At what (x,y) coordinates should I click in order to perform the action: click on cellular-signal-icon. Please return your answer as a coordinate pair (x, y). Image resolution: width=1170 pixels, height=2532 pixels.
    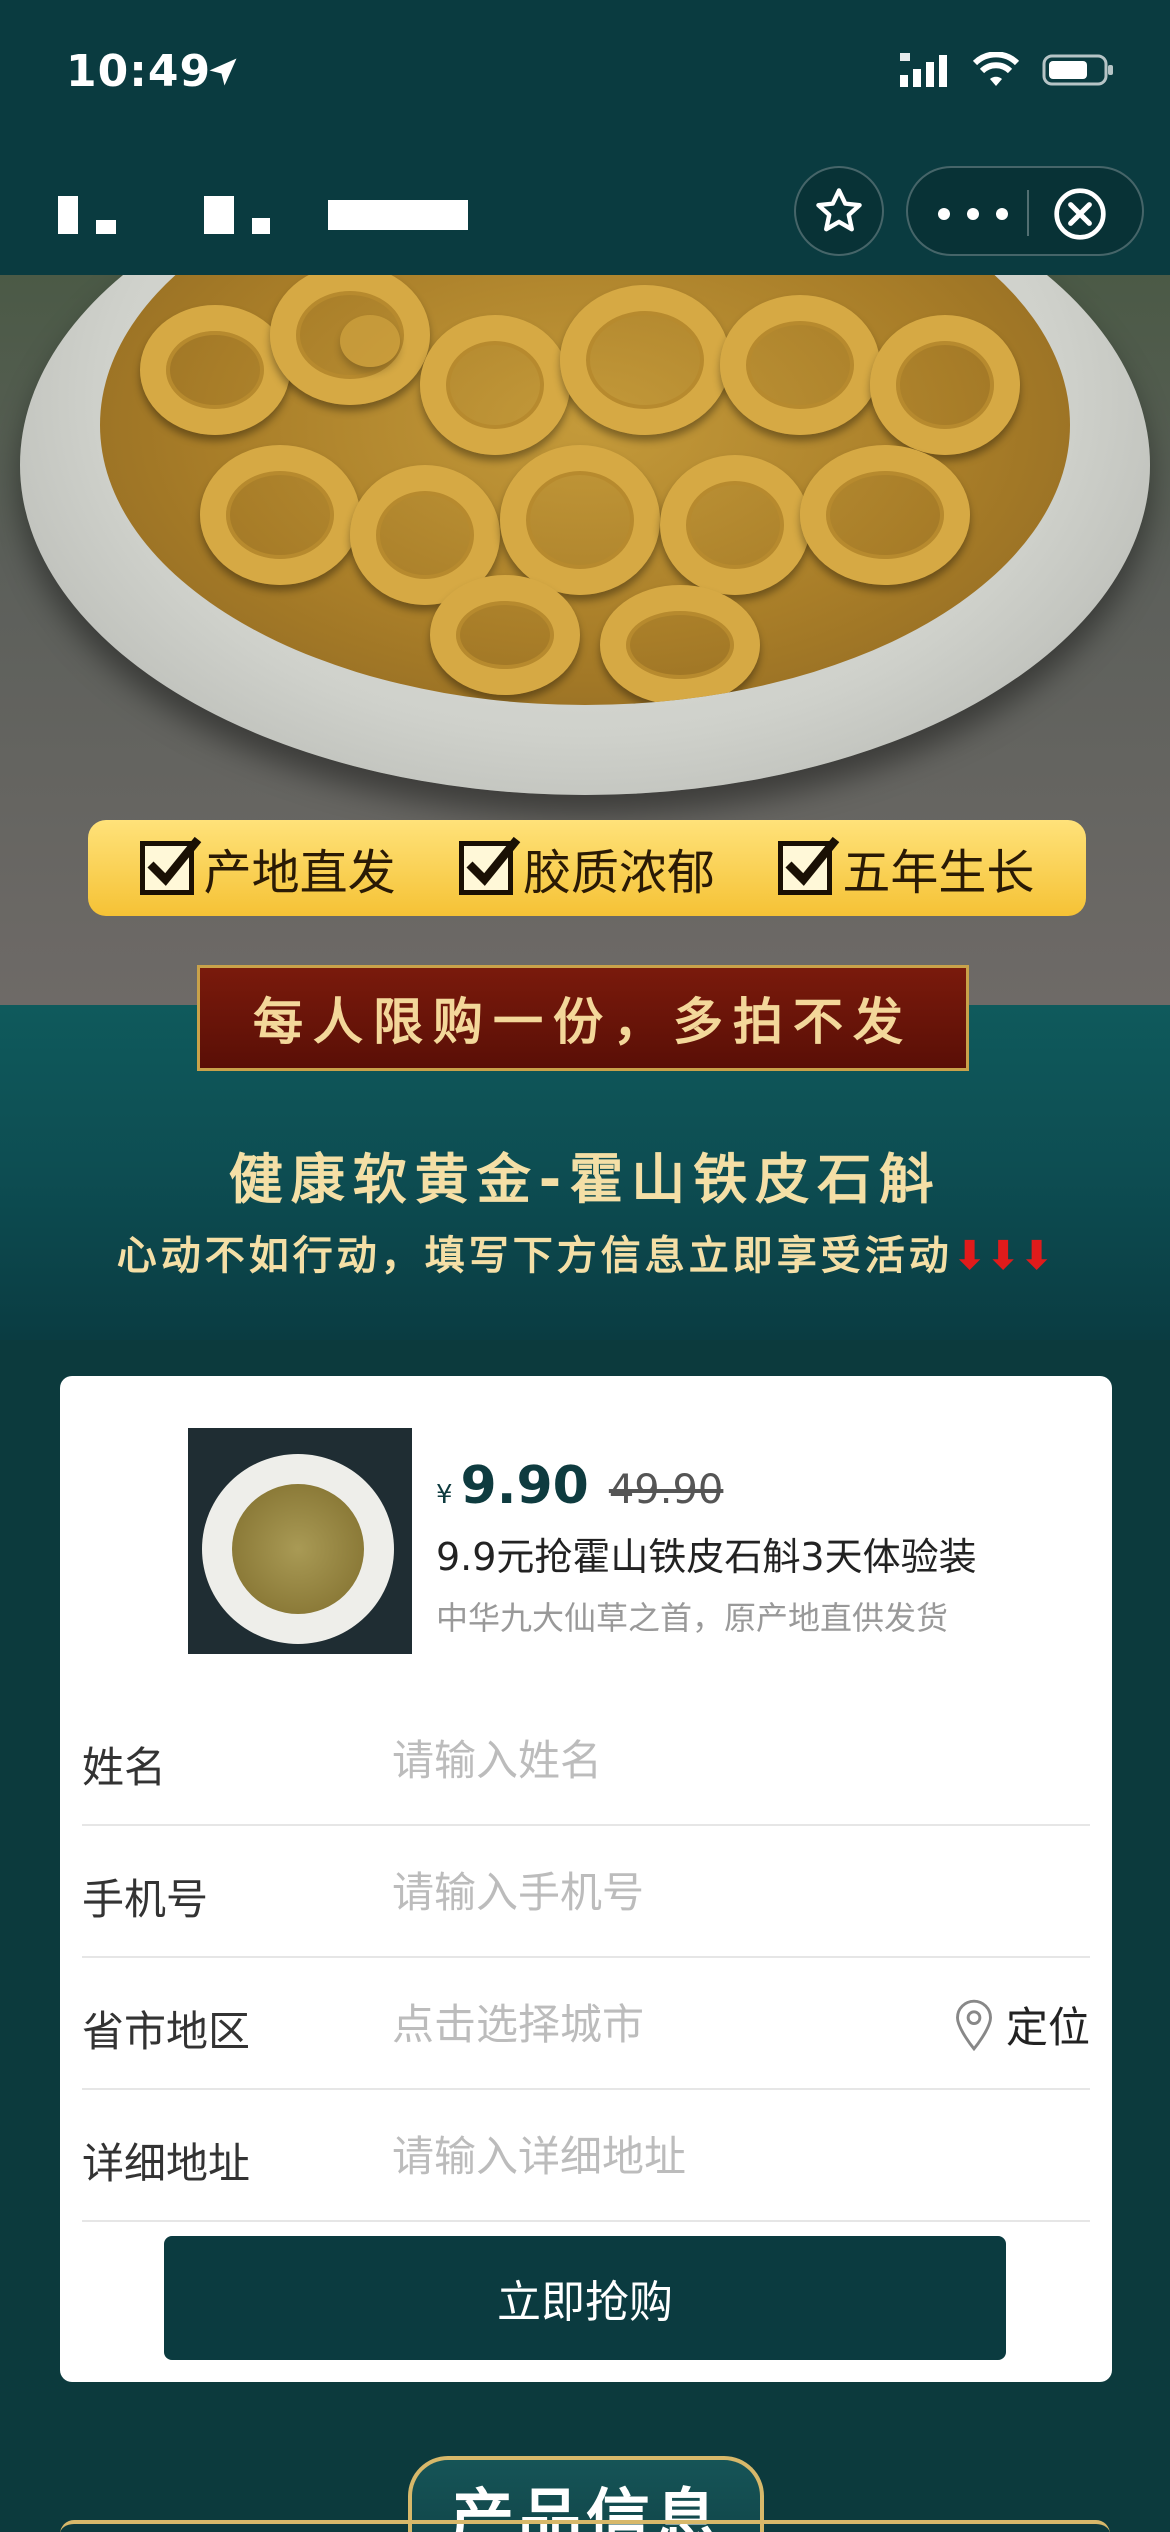
    Looking at the image, I should click on (923, 70).